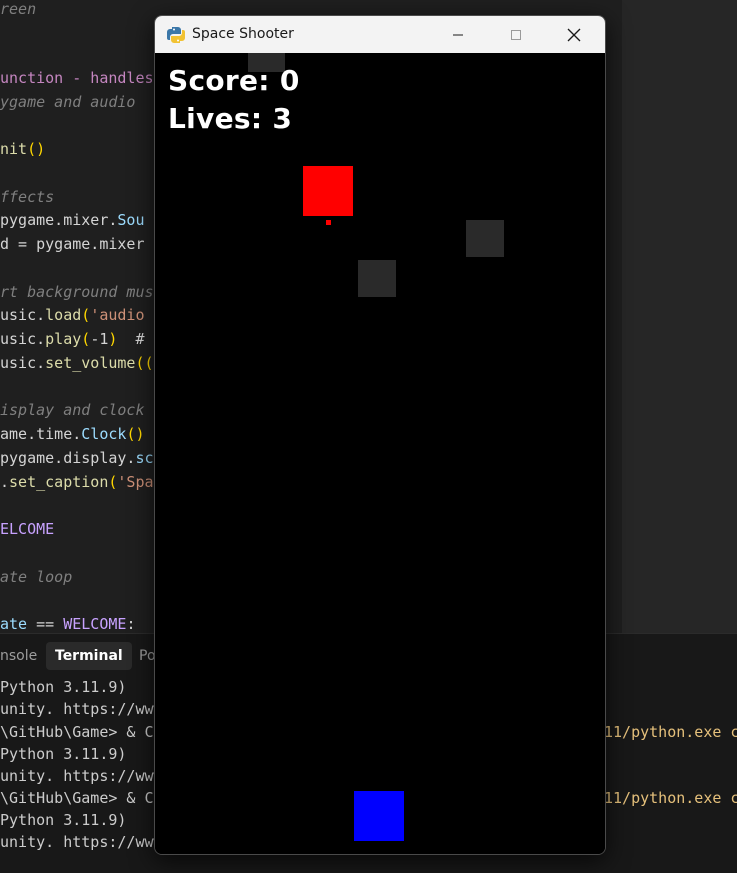 The width and height of the screenshot is (737, 873). What do you see at coordinates (90, 363) in the screenshot?
I see `code-token: set_volume` at bounding box center [90, 363].